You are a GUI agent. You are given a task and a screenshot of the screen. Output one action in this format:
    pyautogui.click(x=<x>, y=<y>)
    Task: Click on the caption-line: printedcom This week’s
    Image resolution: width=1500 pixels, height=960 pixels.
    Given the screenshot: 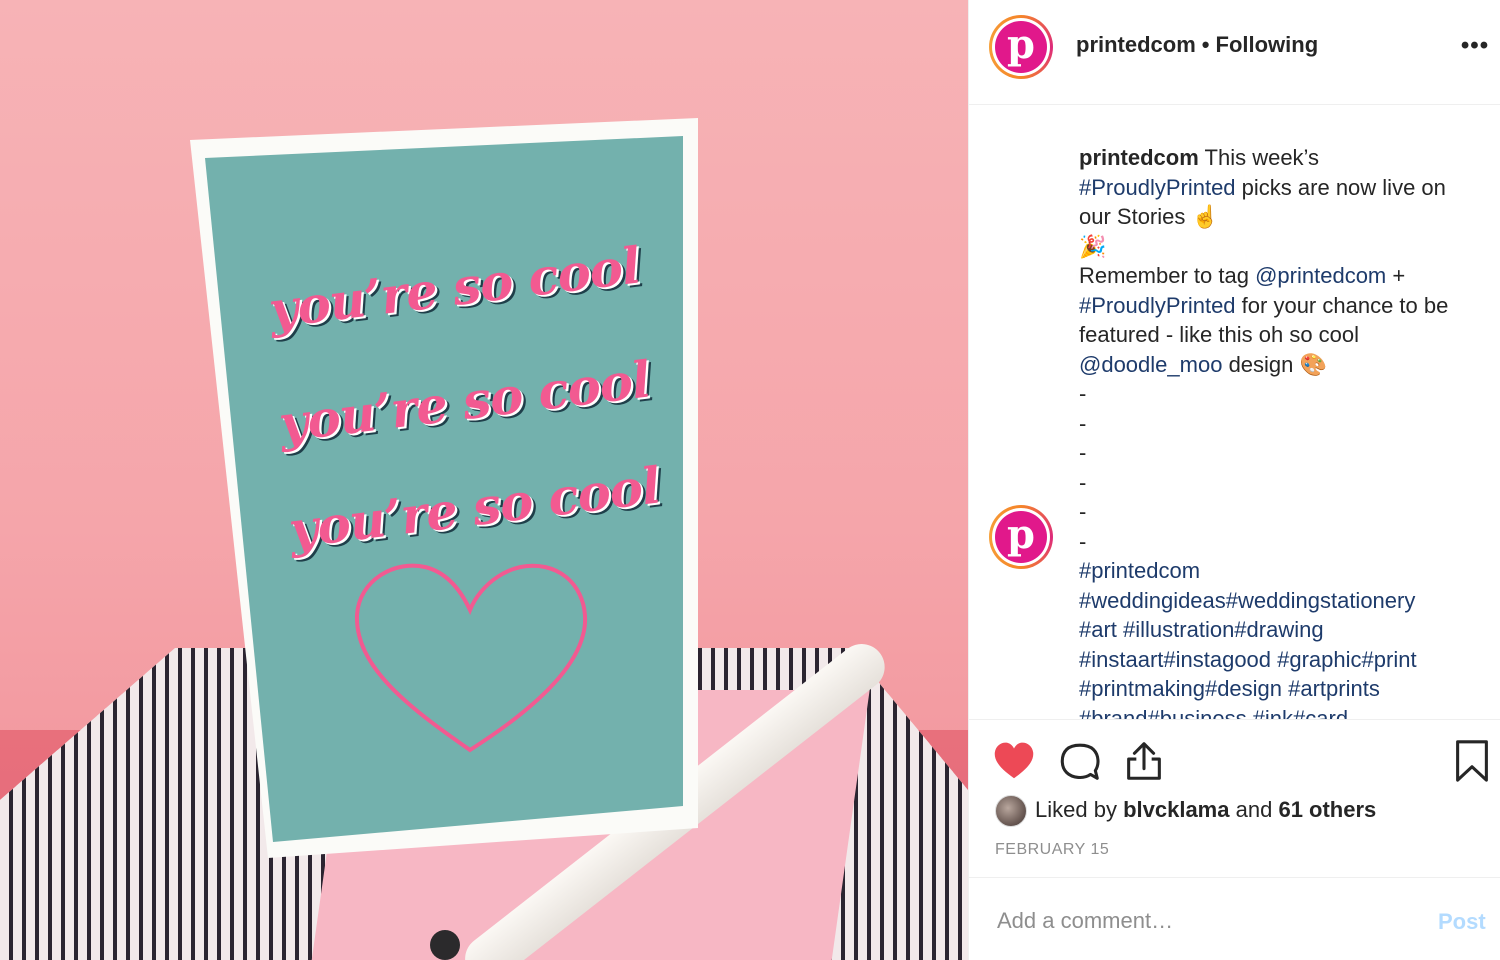 What is the action you would take?
    pyautogui.click(x=1283, y=158)
    